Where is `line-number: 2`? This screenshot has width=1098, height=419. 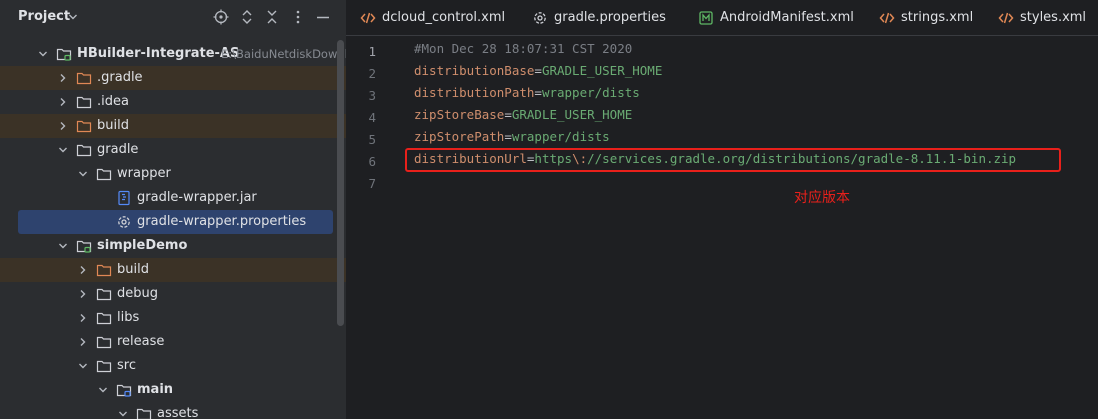 line-number: 2 is located at coordinates (372, 73).